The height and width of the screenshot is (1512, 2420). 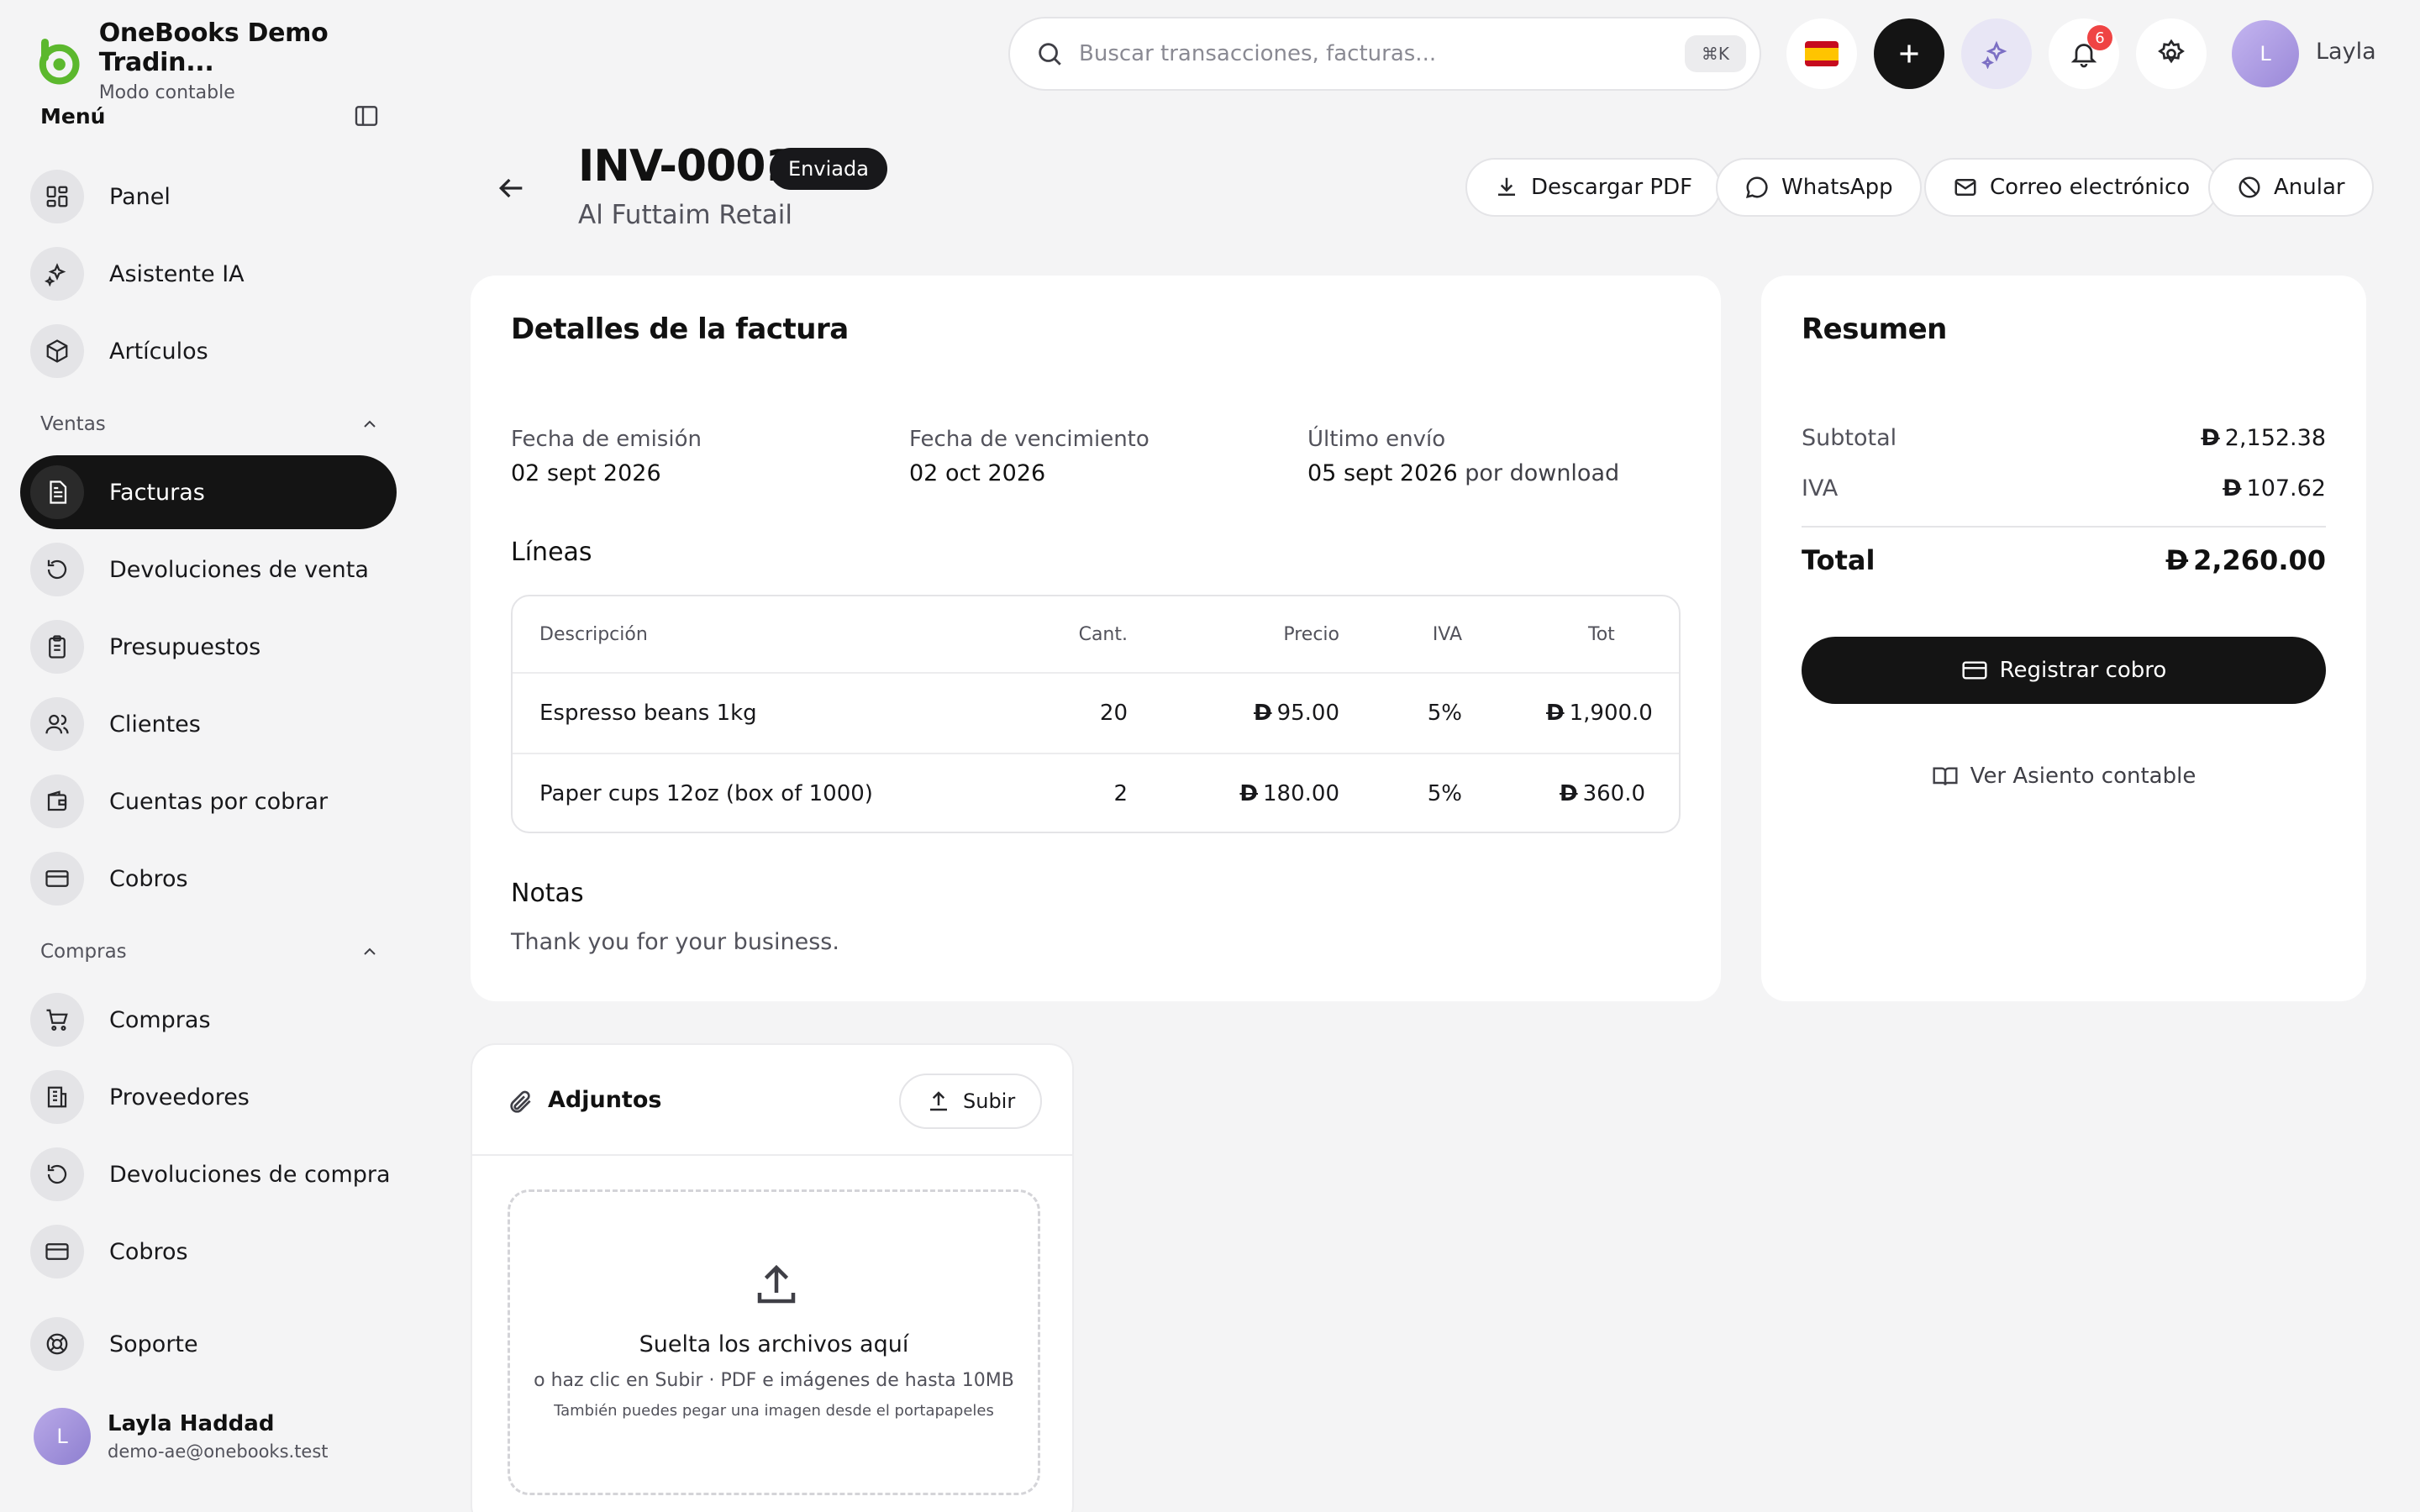 What do you see at coordinates (687, 166) in the screenshot?
I see `page-title: INV-0001` at bounding box center [687, 166].